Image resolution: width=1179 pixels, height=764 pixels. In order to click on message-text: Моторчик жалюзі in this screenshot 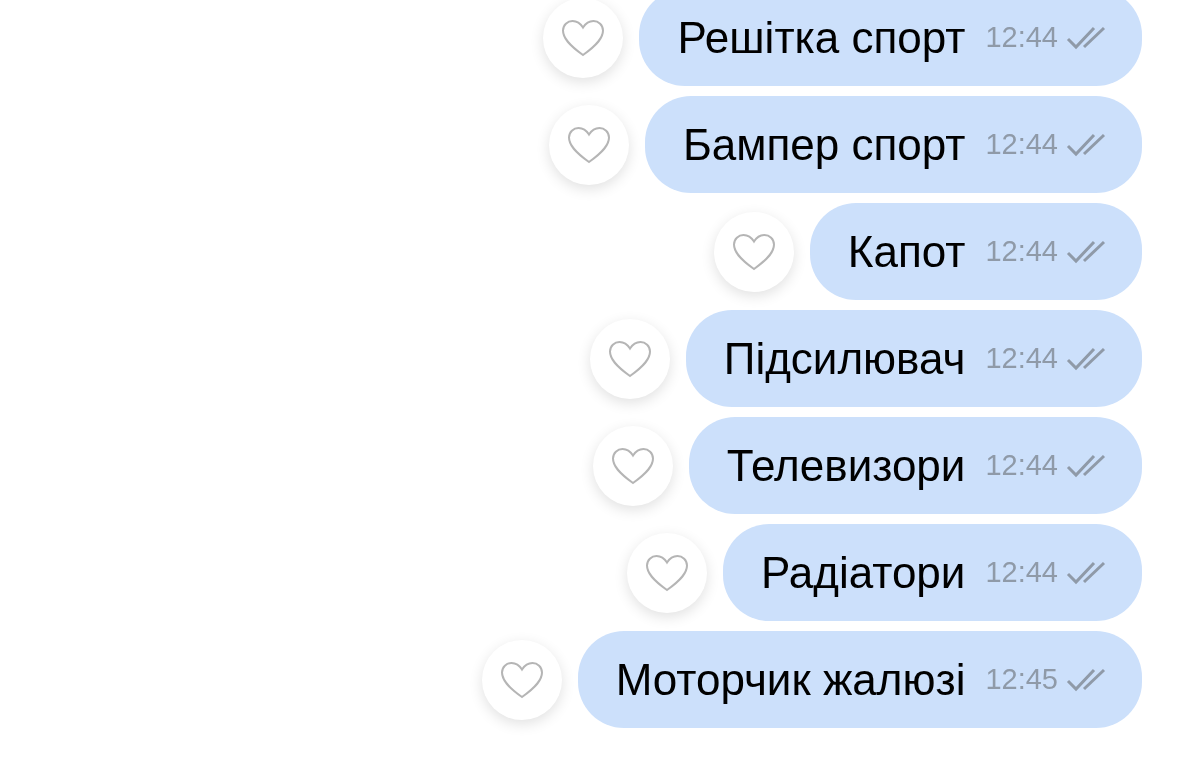, I will do `click(790, 679)`.